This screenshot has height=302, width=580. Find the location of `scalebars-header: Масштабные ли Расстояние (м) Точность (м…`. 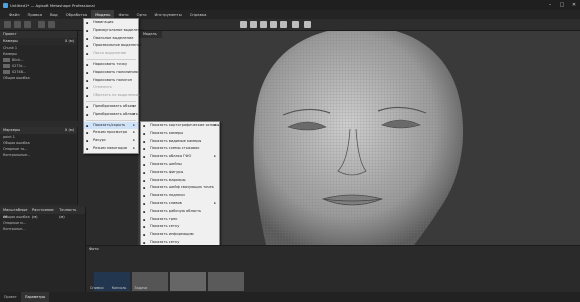

scalebars-header: Масштабные ли Расстояние (м) Точность (м… is located at coordinates (42, 213).